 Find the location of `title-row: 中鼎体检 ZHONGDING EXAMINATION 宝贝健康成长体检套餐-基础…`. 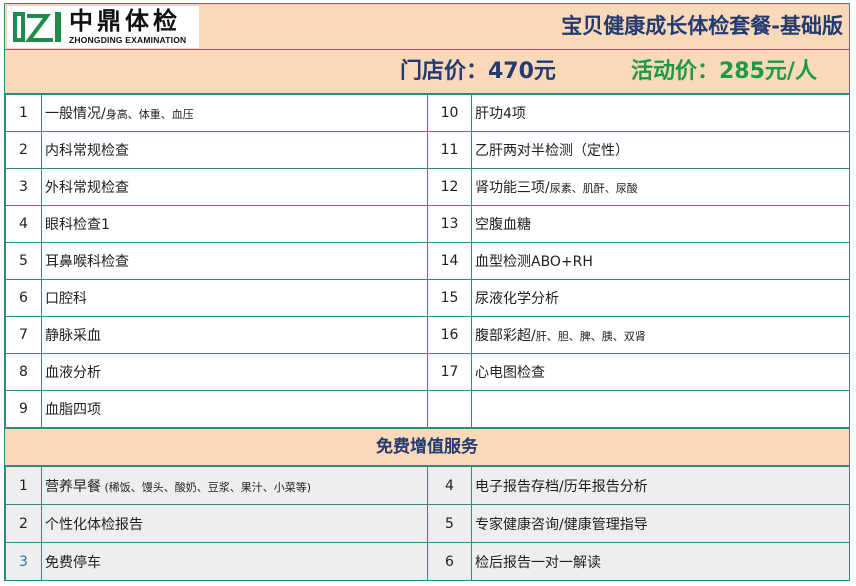

title-row: 中鼎体检 ZHONGDING EXAMINATION 宝贝健康成长体检套餐-基础… is located at coordinates (427, 27).